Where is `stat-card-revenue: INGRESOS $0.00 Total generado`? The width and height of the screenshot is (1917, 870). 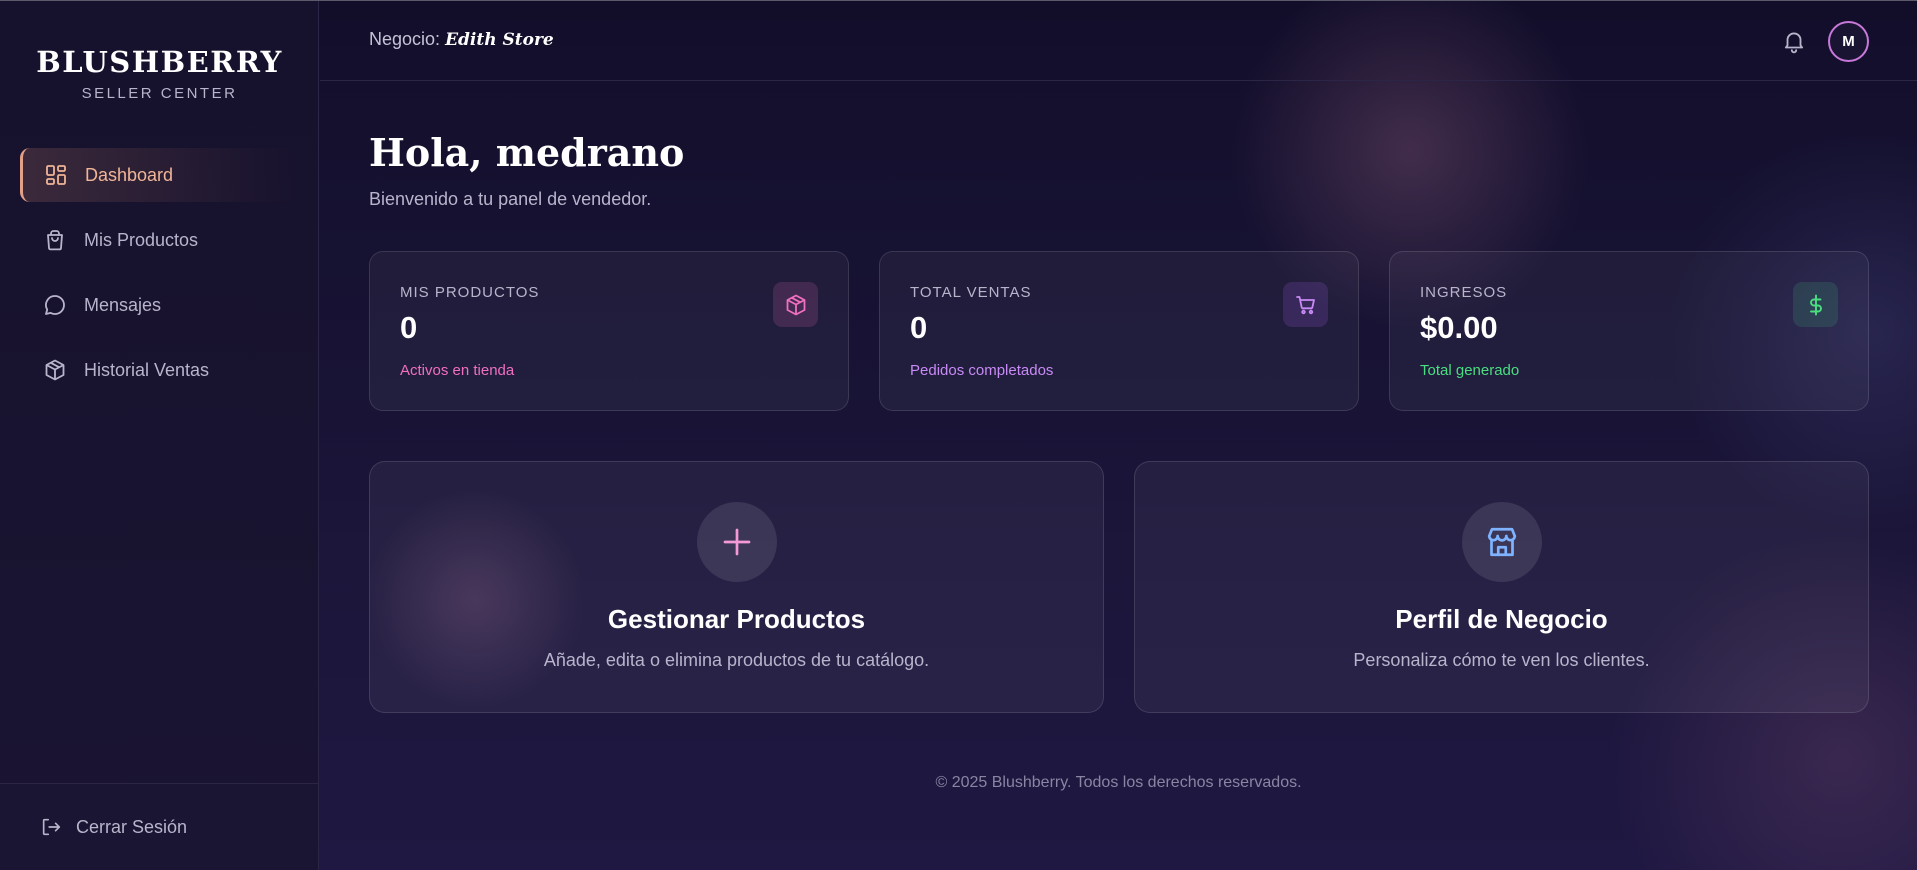 stat-card-revenue: INGRESOS $0.00 Total generado is located at coordinates (1629, 331).